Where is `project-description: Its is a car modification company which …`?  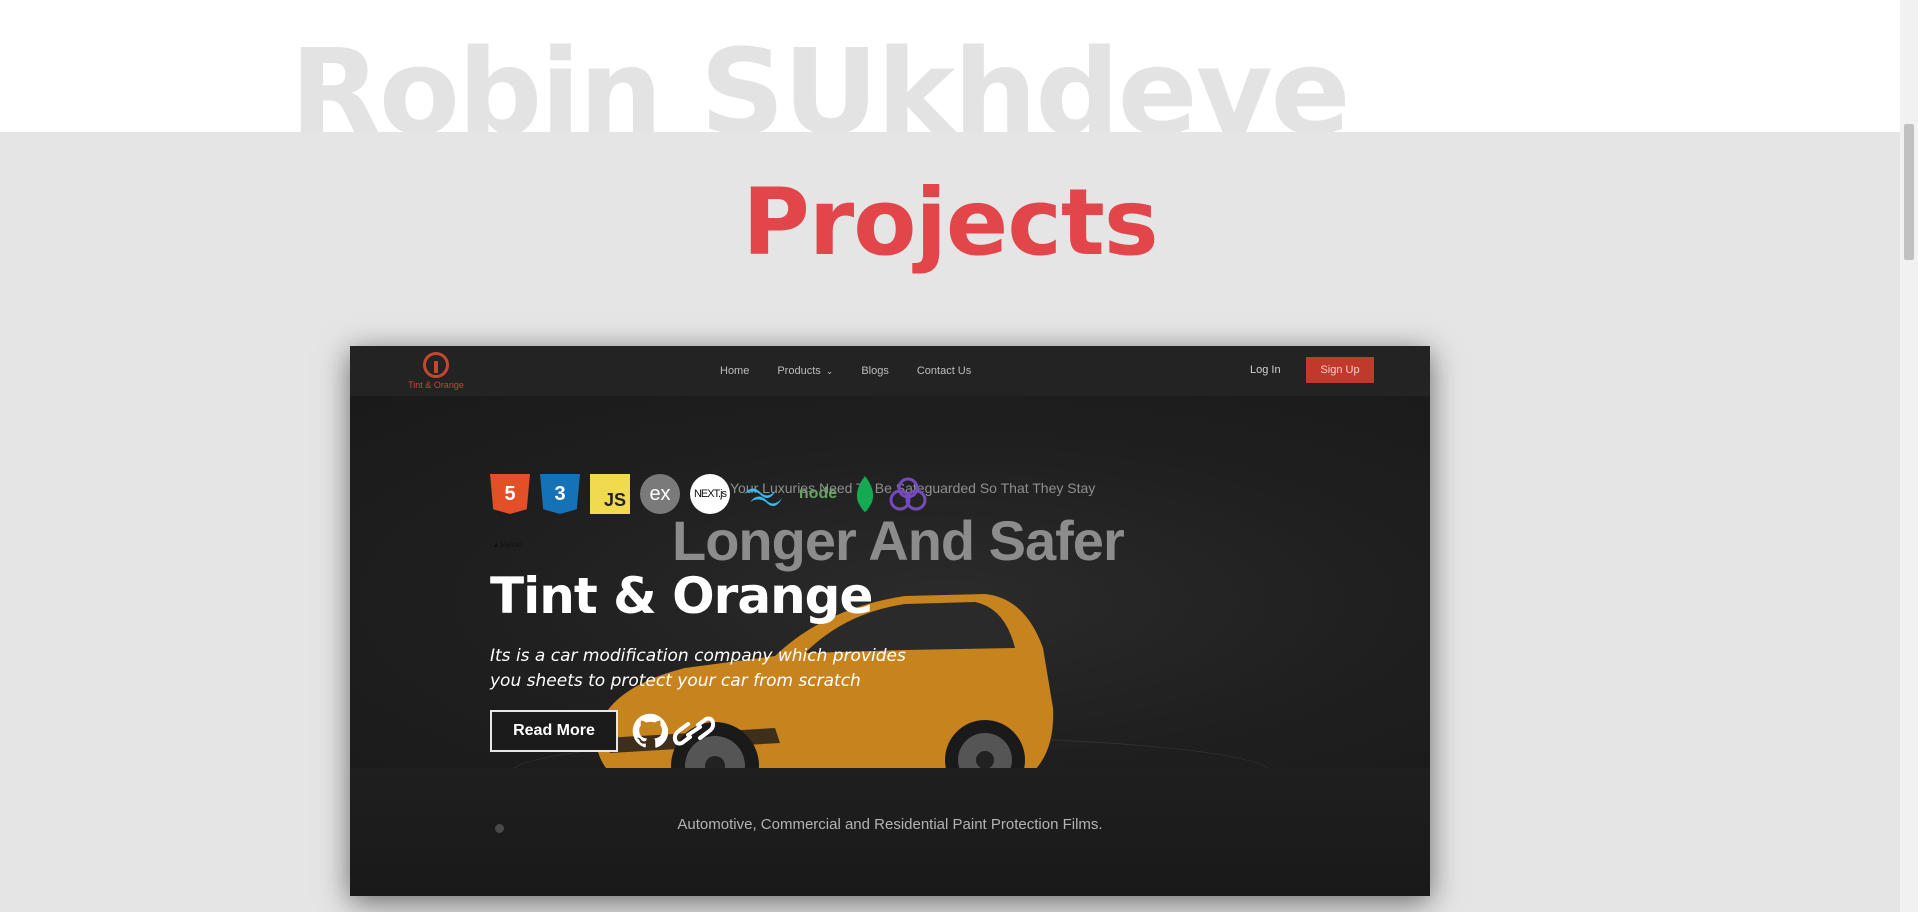 project-description: Its is a car modification company which … is located at coordinates (698, 668).